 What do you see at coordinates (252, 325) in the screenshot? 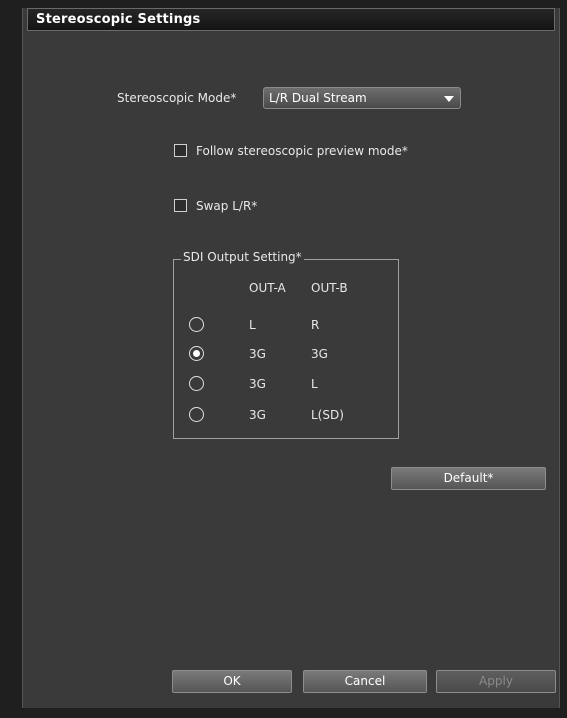
I see `sdi-option-1-out-a: L` at bounding box center [252, 325].